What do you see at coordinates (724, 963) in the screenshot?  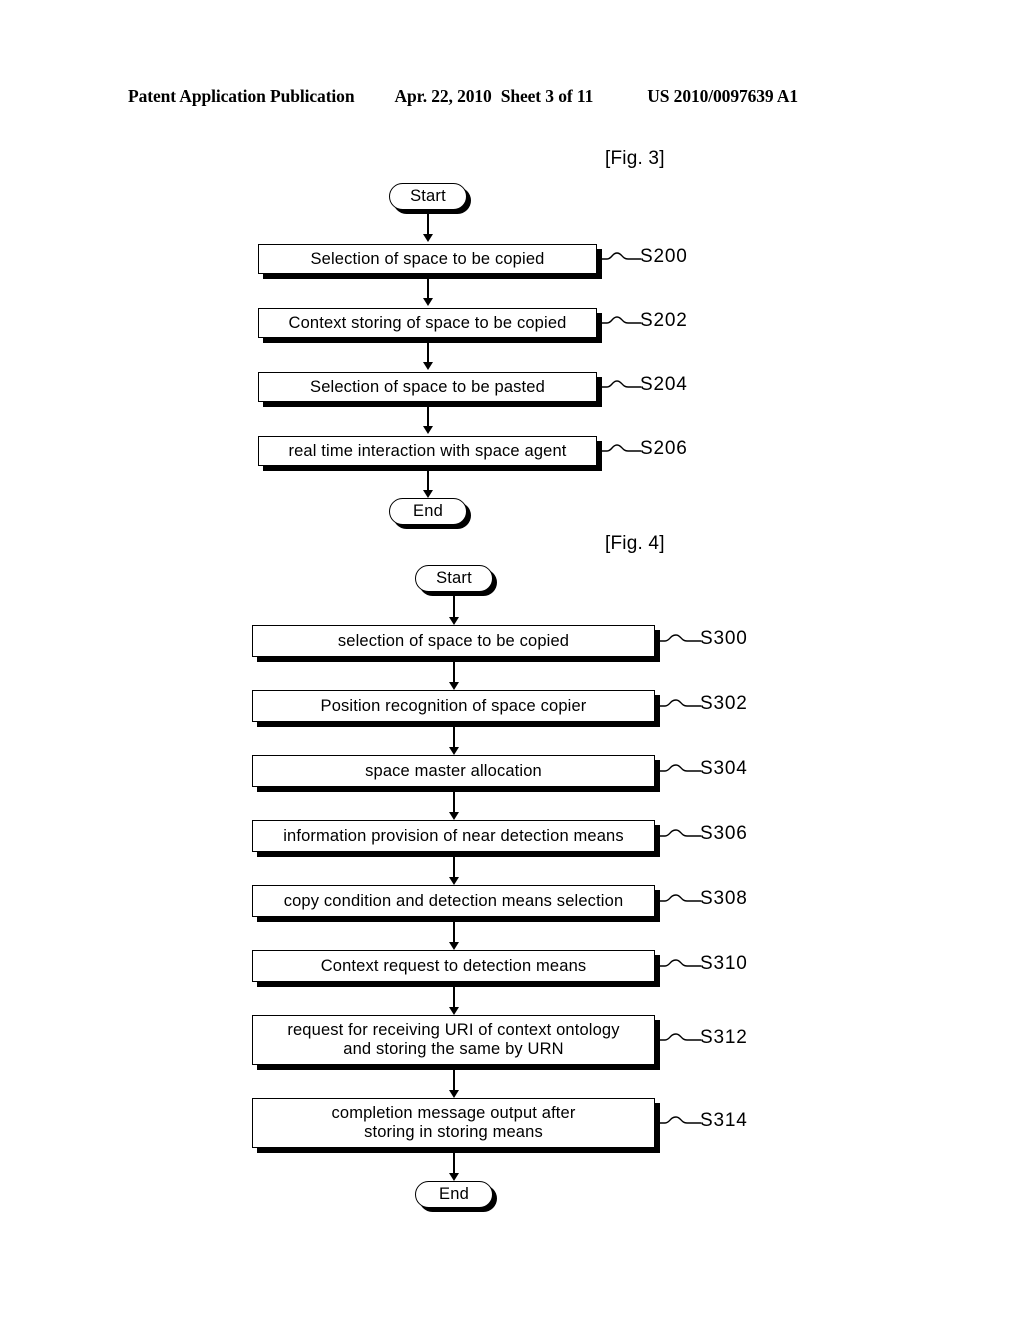 I see `fig4-step-ref-s310: S310` at bounding box center [724, 963].